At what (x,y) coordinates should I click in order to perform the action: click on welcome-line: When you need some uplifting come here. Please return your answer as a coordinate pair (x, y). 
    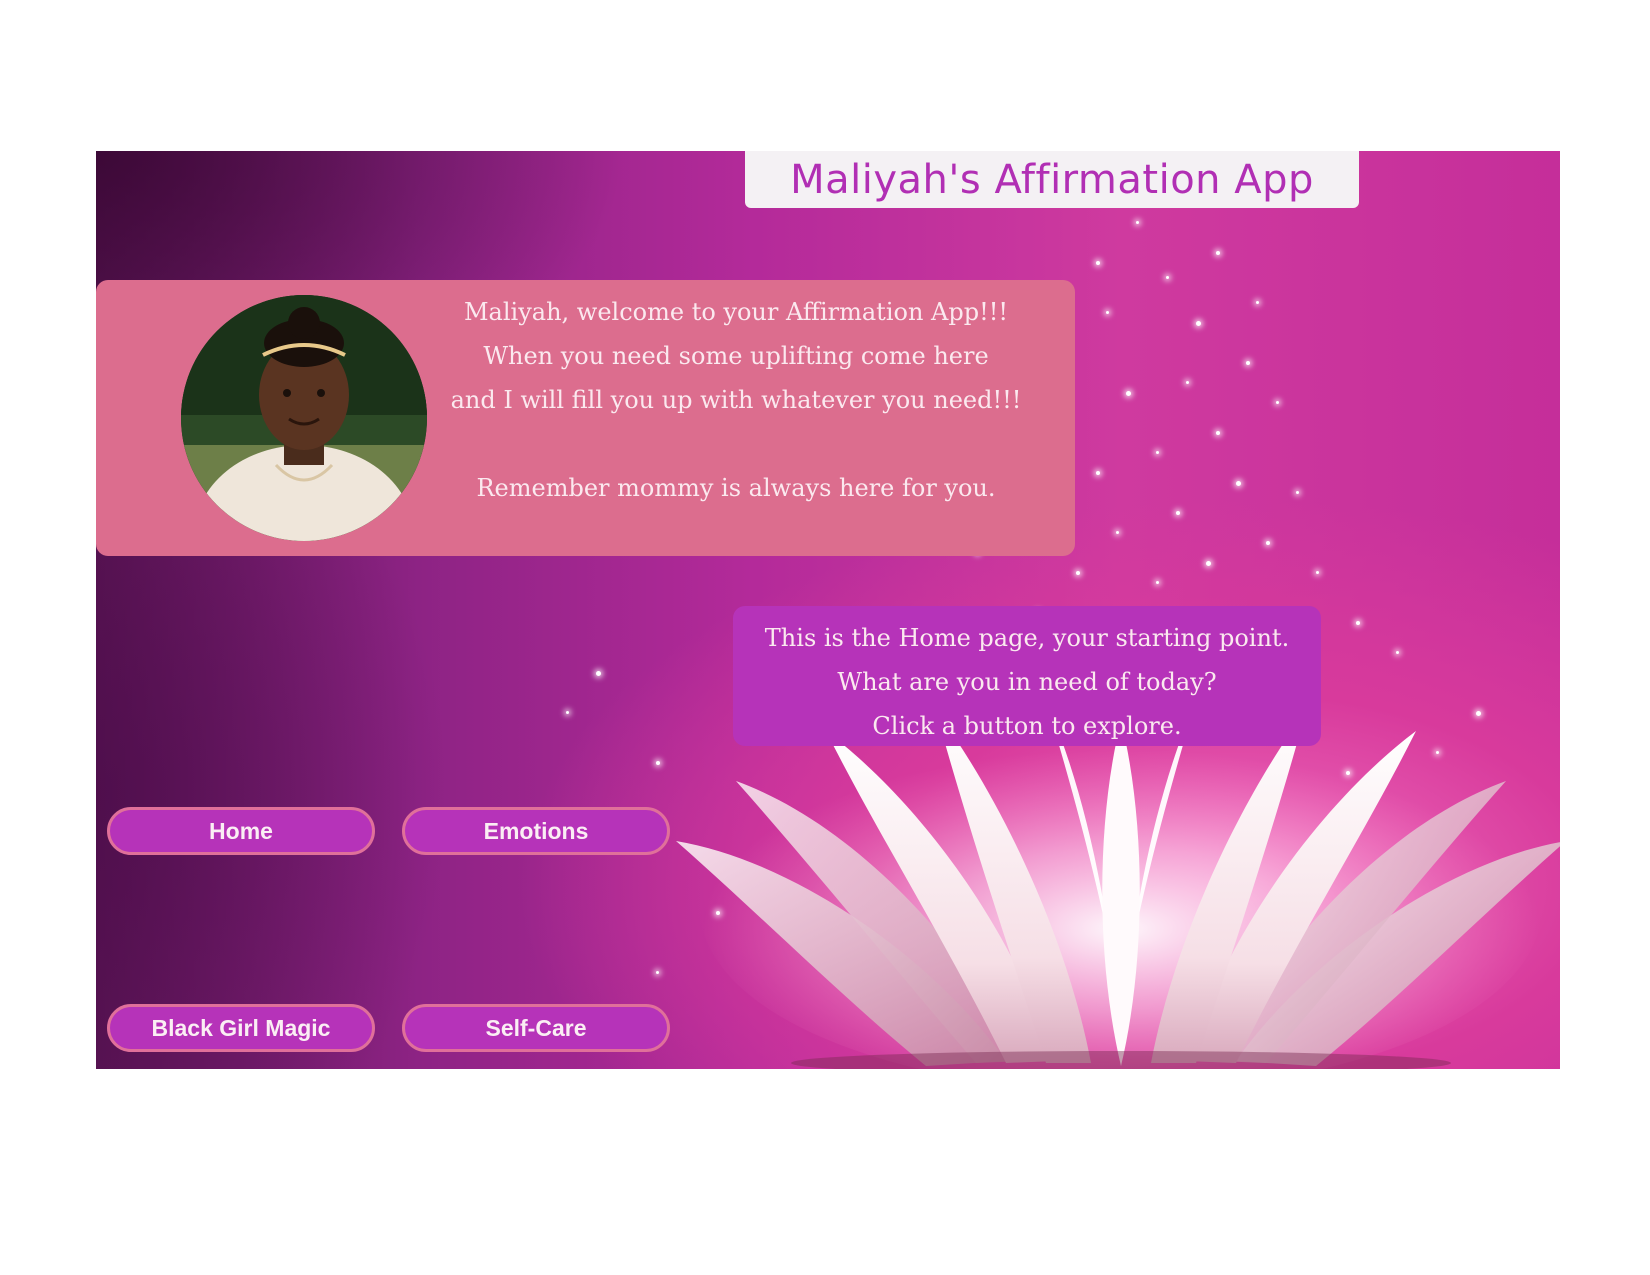
    Looking at the image, I should click on (736, 356).